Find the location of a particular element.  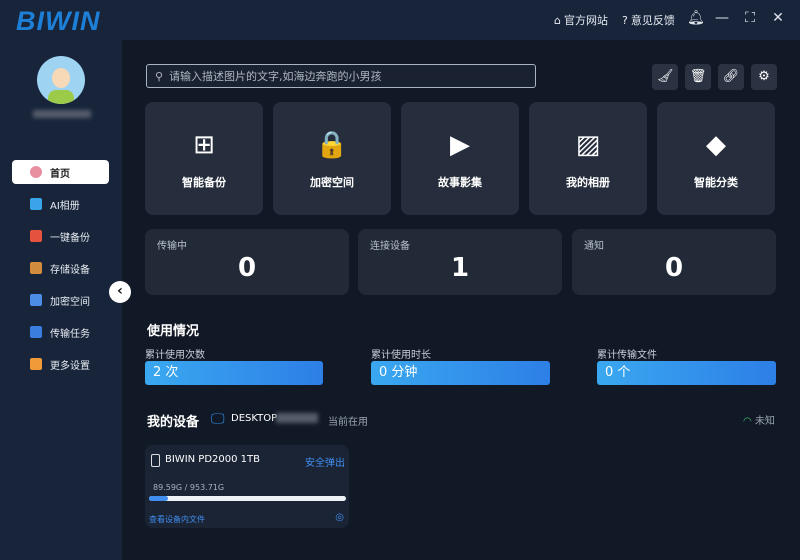

computer-name-blurred is located at coordinates (297, 418).